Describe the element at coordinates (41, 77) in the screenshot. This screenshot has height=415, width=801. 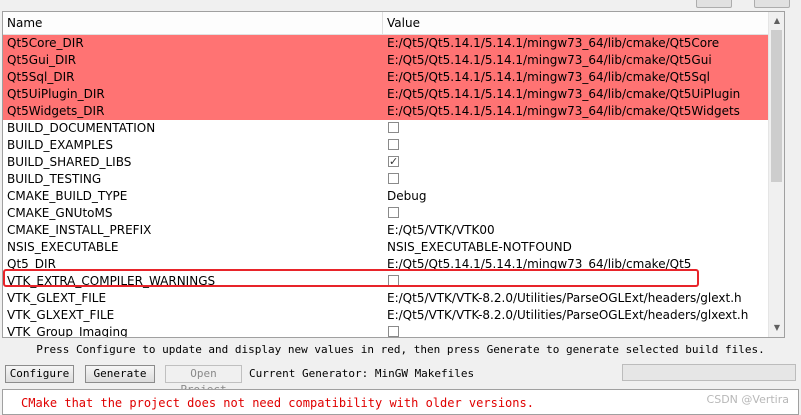
I see `entry-name: Qt5Sql_DIR` at that location.